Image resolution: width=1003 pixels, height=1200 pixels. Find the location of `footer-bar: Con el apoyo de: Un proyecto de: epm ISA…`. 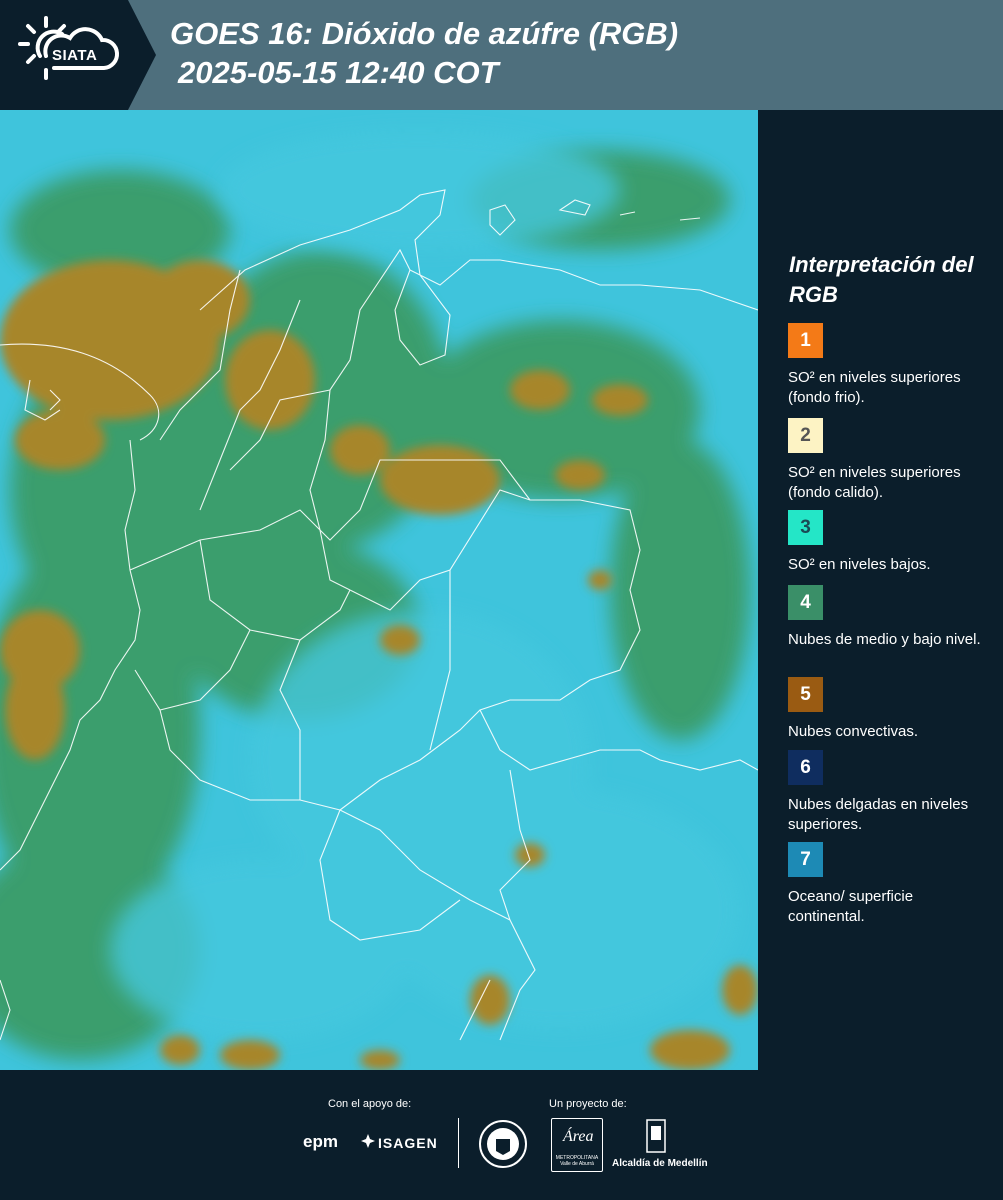

footer-bar: Con el apoyo de: Un proyecto de: epm ISA… is located at coordinates (501, 1135).